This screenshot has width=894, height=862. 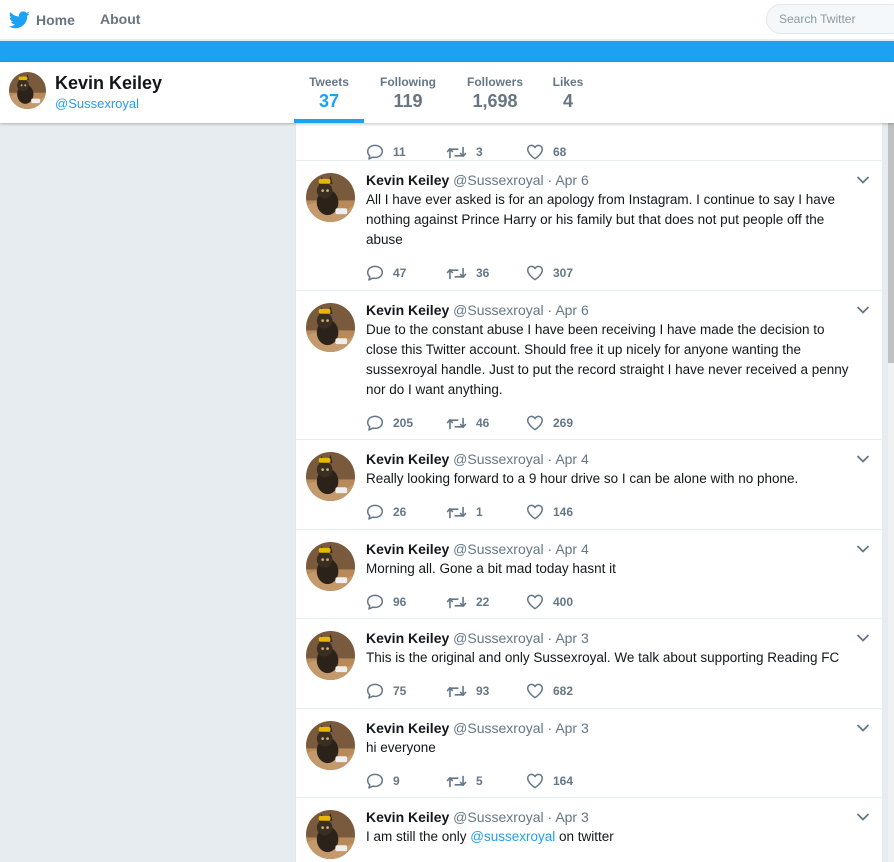 I want to click on nav-about-link: About, so click(x=120, y=19).